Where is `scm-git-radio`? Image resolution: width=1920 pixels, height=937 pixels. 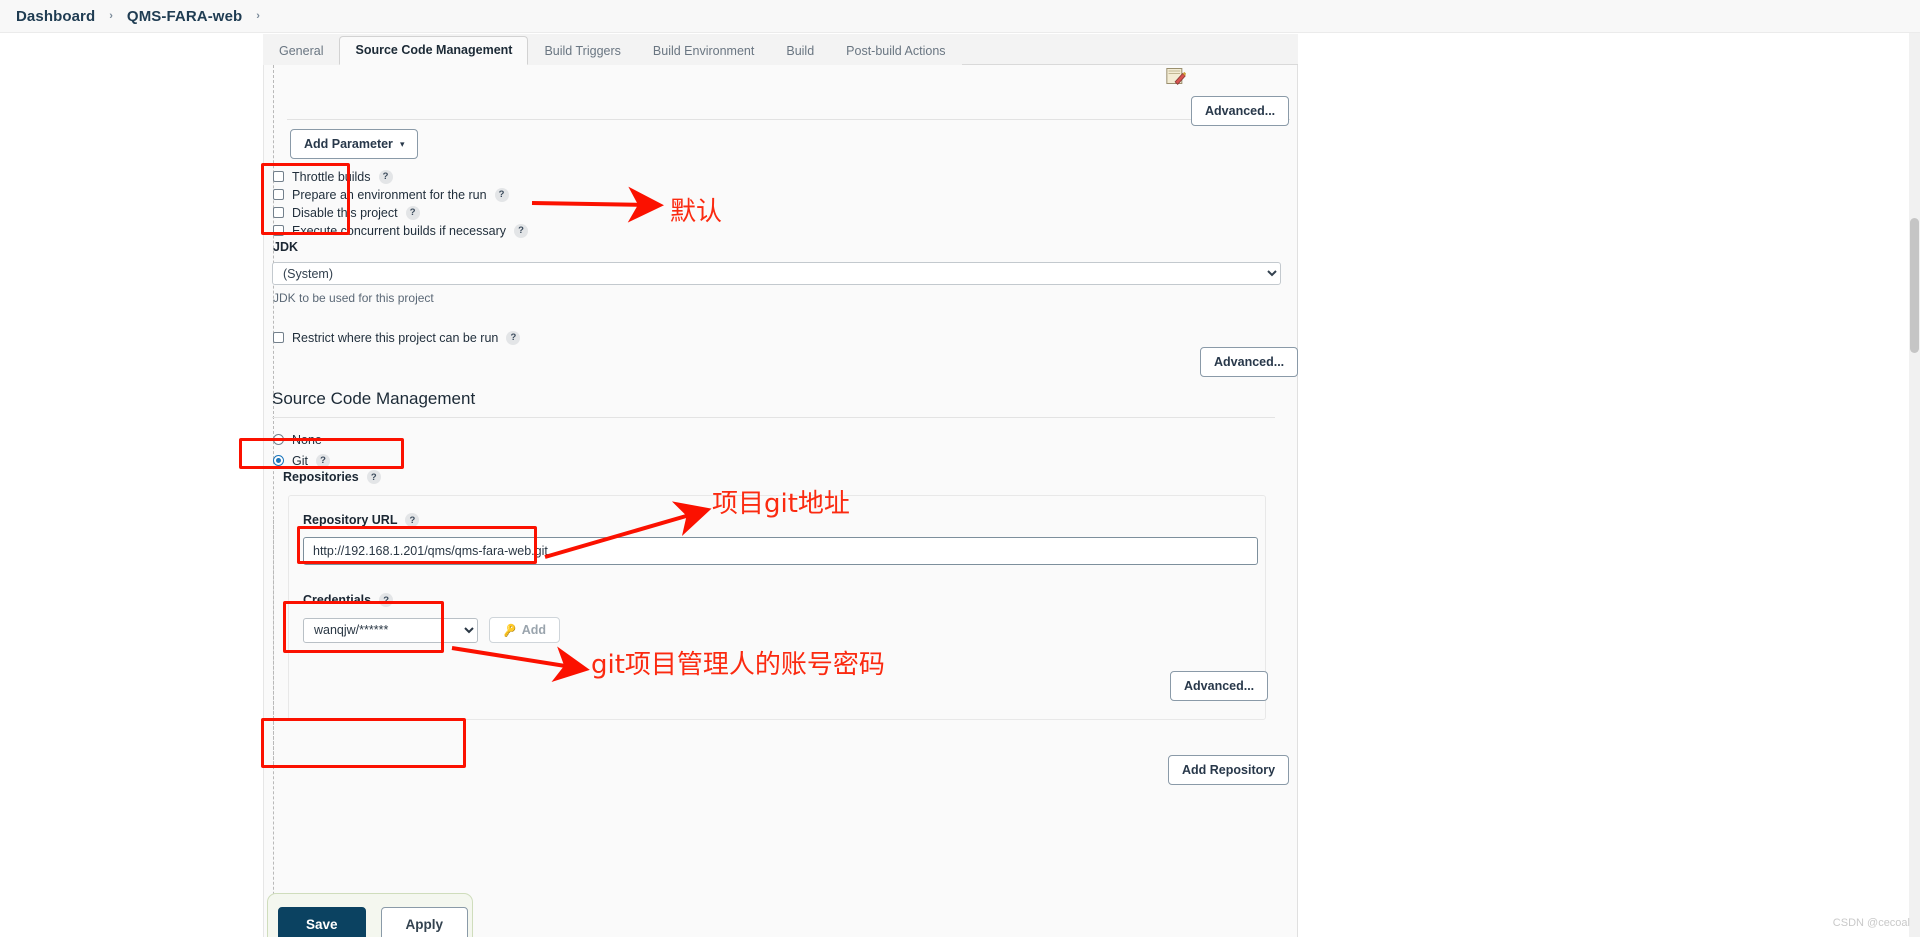
scm-git-radio is located at coordinates (278, 460).